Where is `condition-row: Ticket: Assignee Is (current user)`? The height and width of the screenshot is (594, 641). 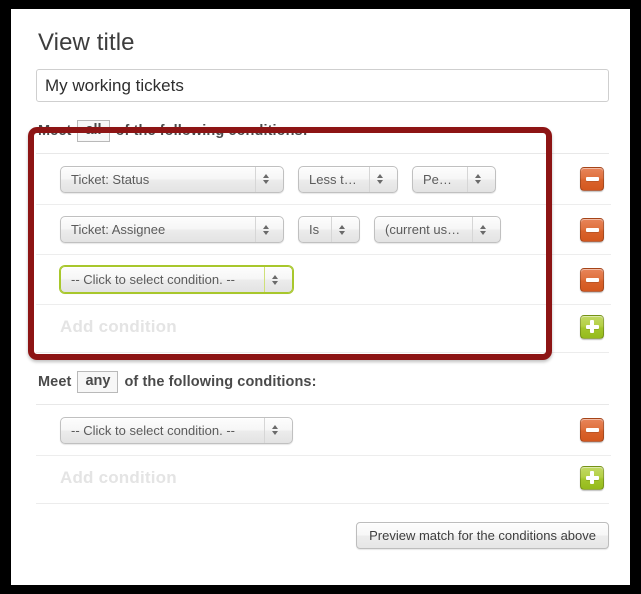
condition-row: Ticket: Assignee Is (current user) is located at coordinates (323, 229).